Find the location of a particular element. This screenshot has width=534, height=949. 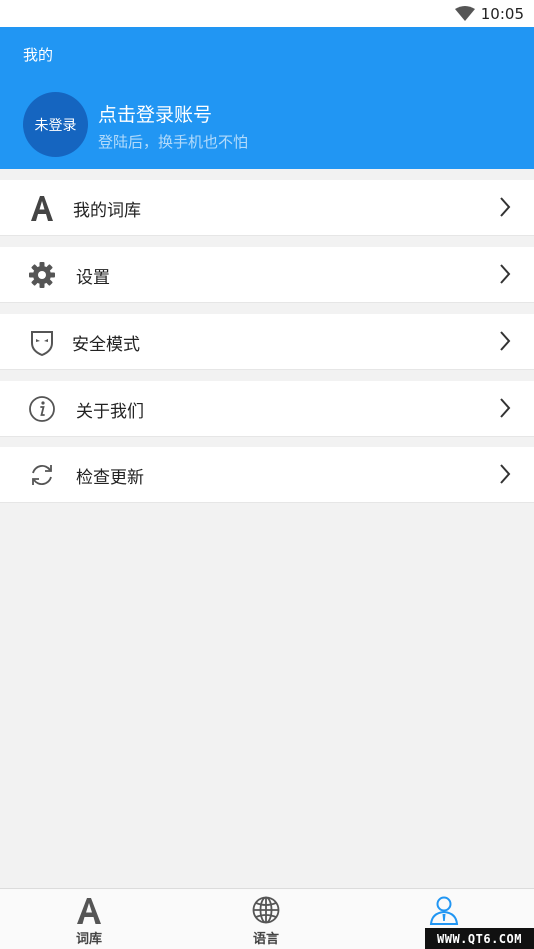

menu-item-label: 设置 is located at coordinates (93, 278).